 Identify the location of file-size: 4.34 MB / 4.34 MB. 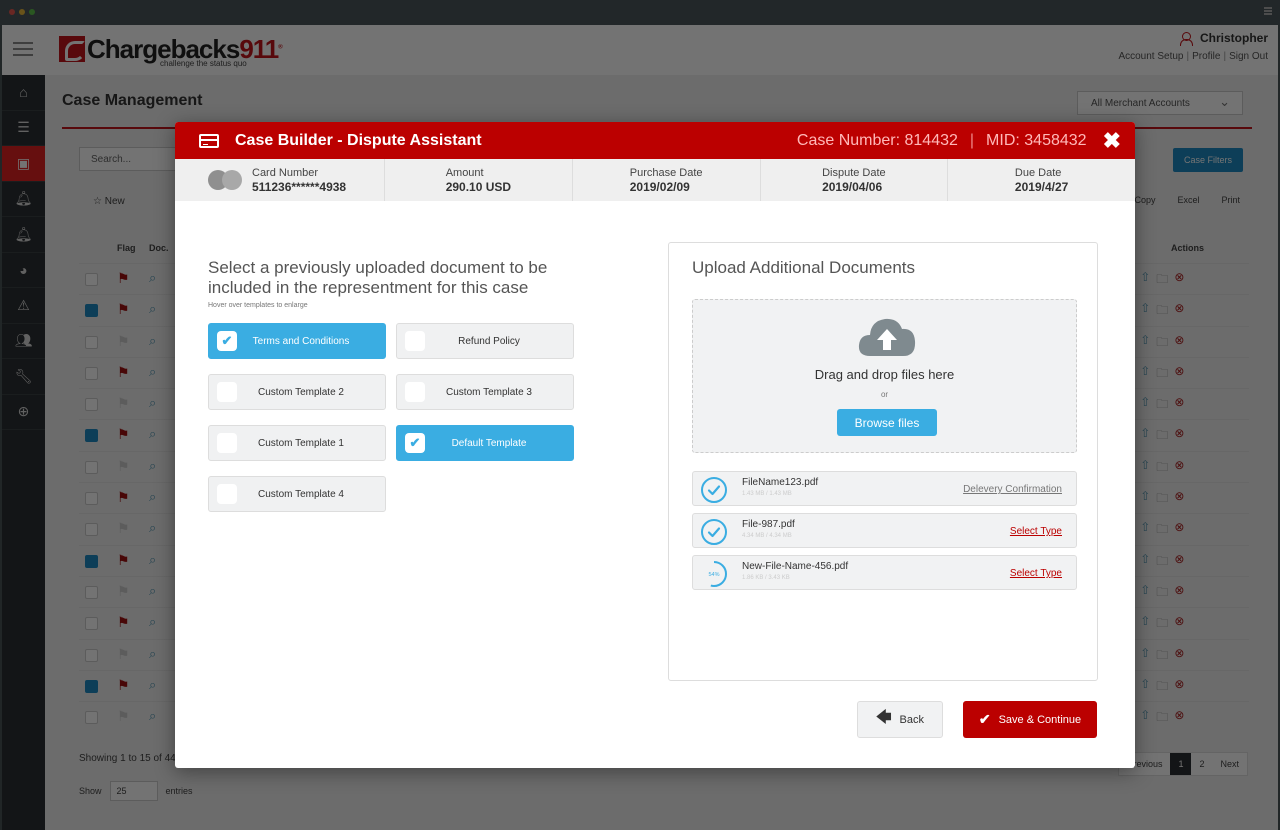
(767, 536).